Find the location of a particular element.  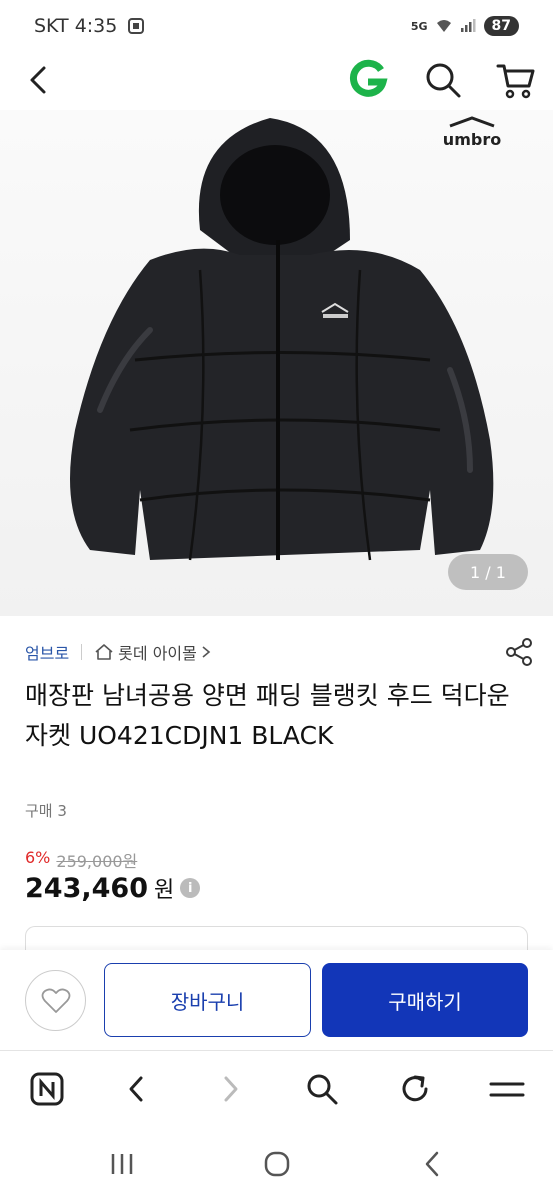

add-to-cart-button: 장바구니 is located at coordinates (207, 1000).